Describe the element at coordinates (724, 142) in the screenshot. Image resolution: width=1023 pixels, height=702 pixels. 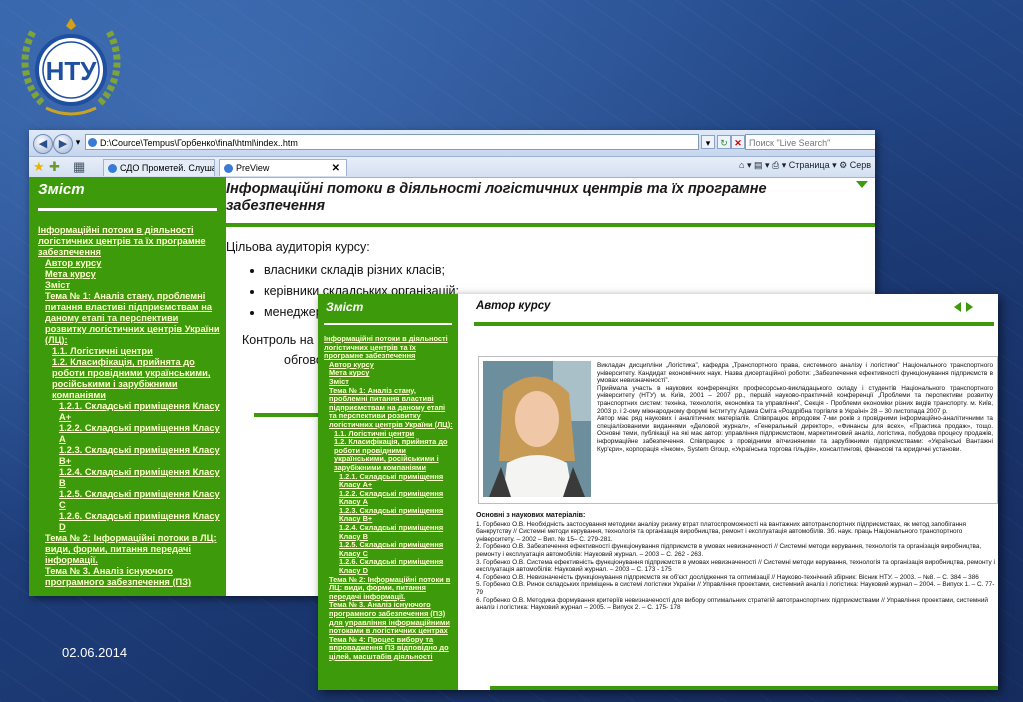
I see `refresh-icon: ↻` at that location.